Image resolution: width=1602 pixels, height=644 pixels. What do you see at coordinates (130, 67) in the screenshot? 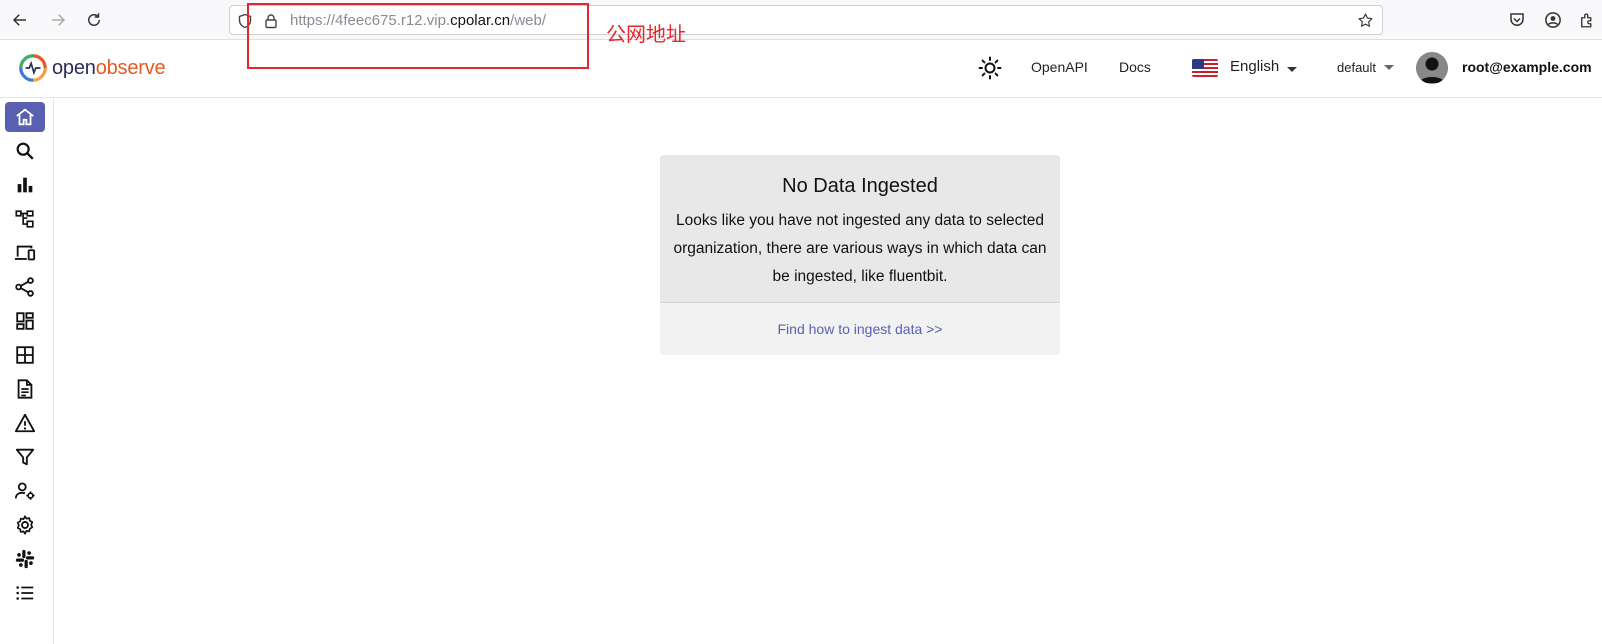
I see `logo-text-observe: observe` at bounding box center [130, 67].